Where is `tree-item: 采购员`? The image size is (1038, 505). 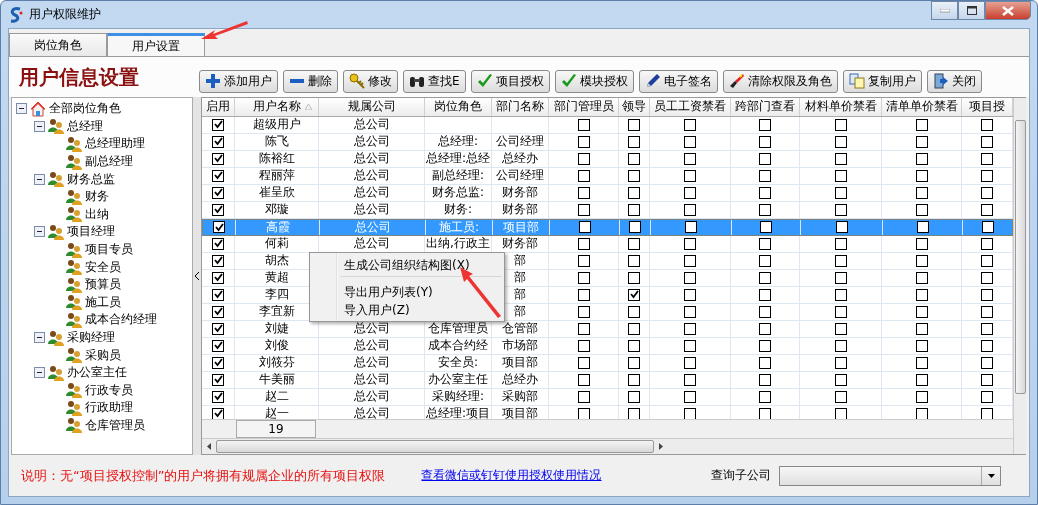 tree-item: 采购员 is located at coordinates (103, 355).